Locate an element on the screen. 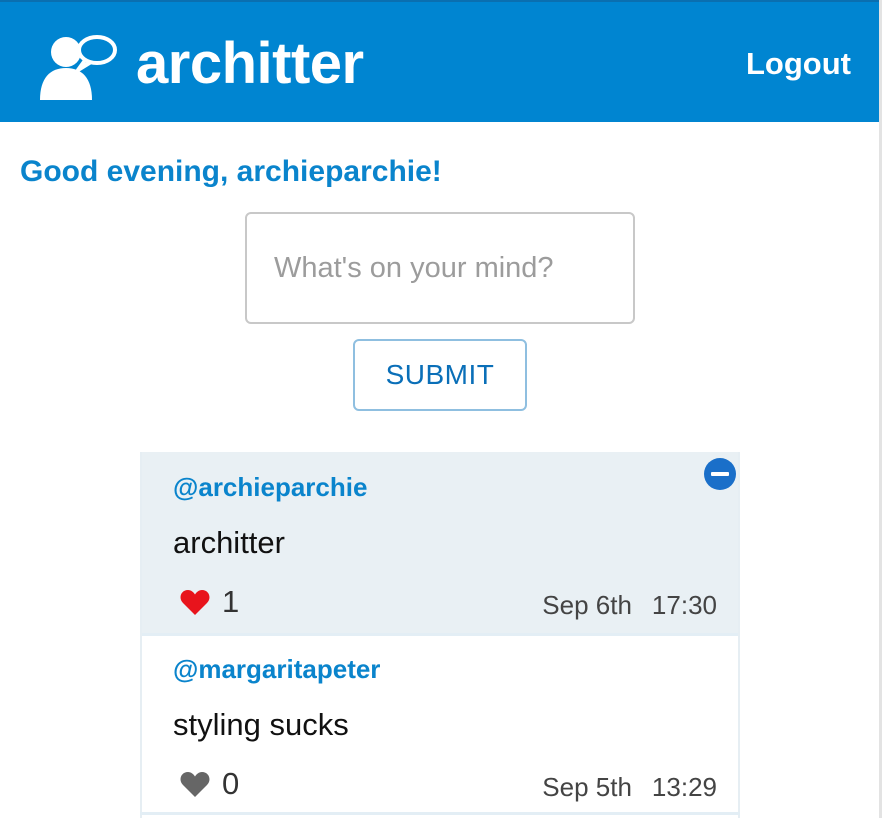 The height and width of the screenshot is (818, 882). greeting-heading: Good evening, archieparchie! is located at coordinates (231, 171).